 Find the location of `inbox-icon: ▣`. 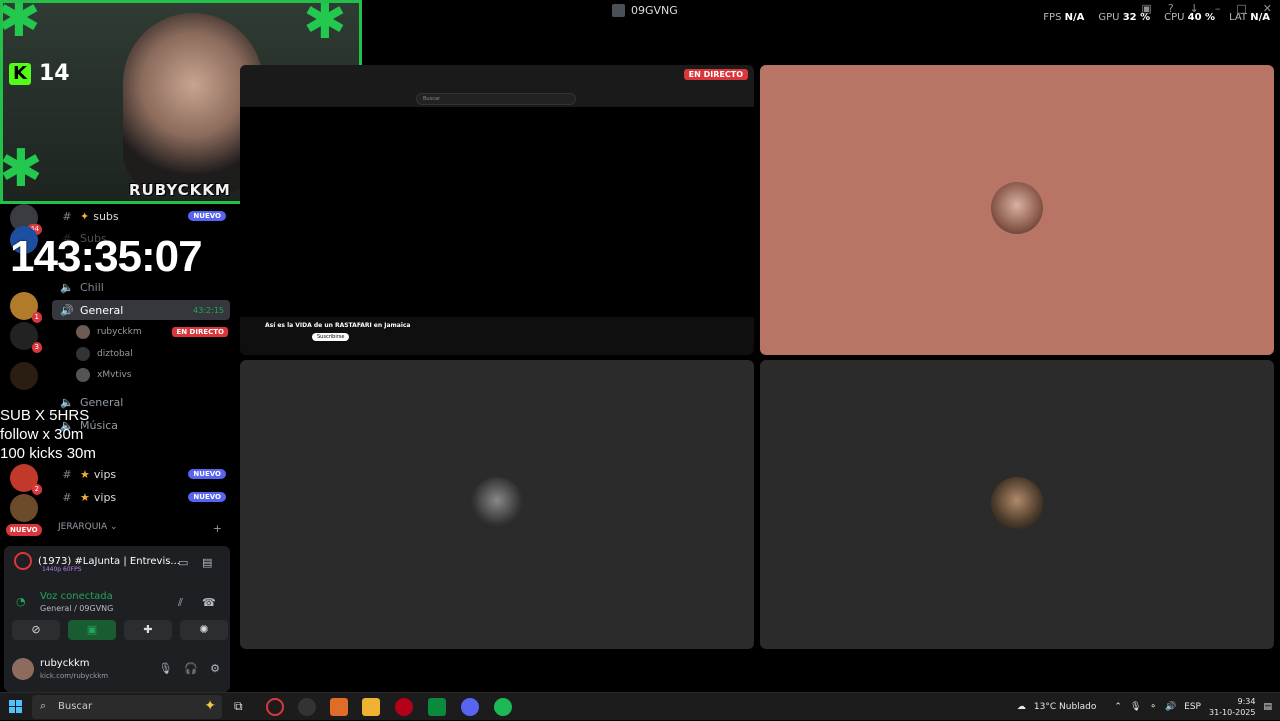

inbox-icon: ▣ is located at coordinates (1146, 8).